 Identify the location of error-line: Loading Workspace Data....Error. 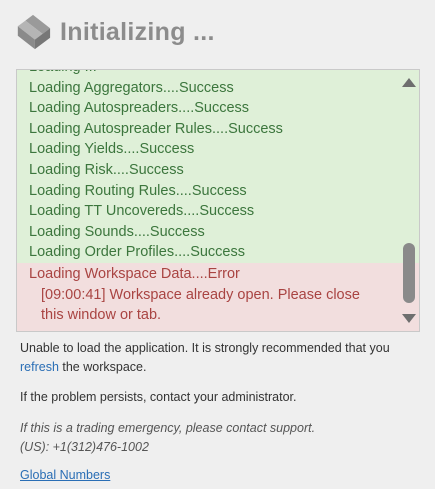
(134, 273).